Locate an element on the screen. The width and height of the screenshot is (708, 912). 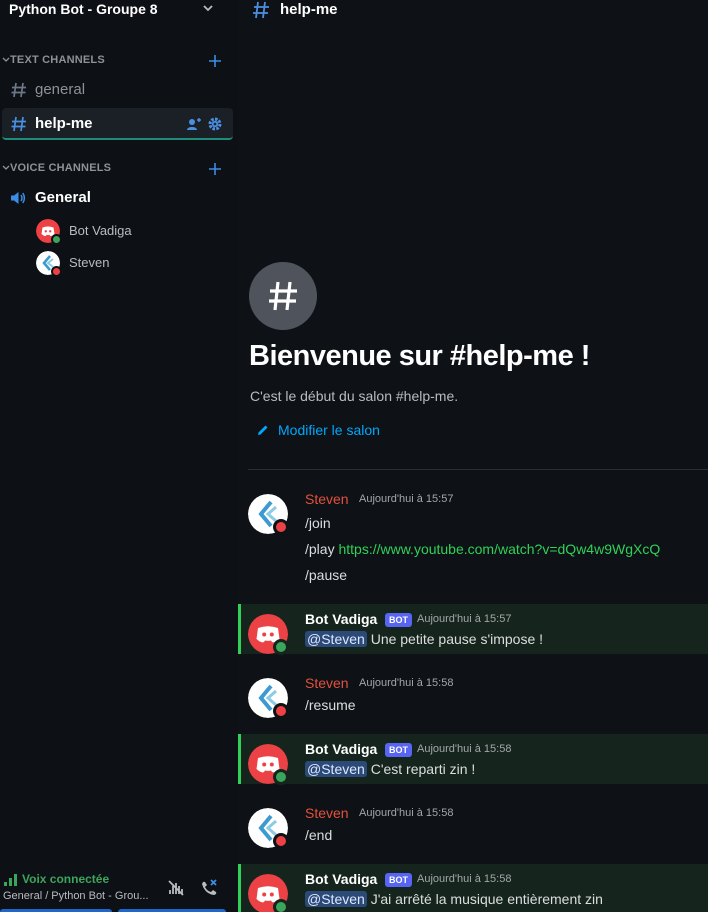
message-body: C'est reparti zin ! is located at coordinates (421, 769).